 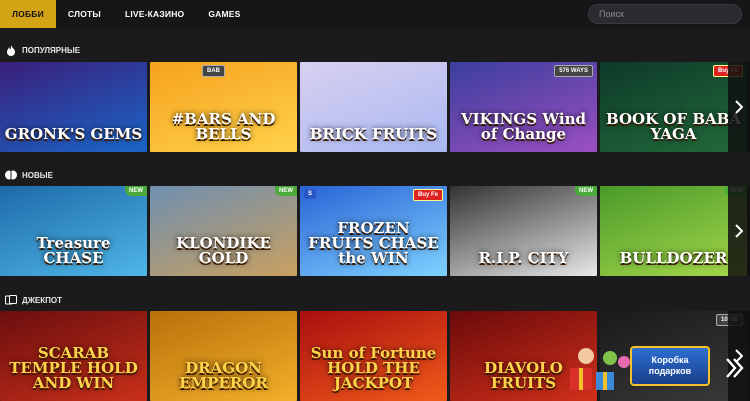 I want to click on leaf-icon, so click(x=11, y=175).